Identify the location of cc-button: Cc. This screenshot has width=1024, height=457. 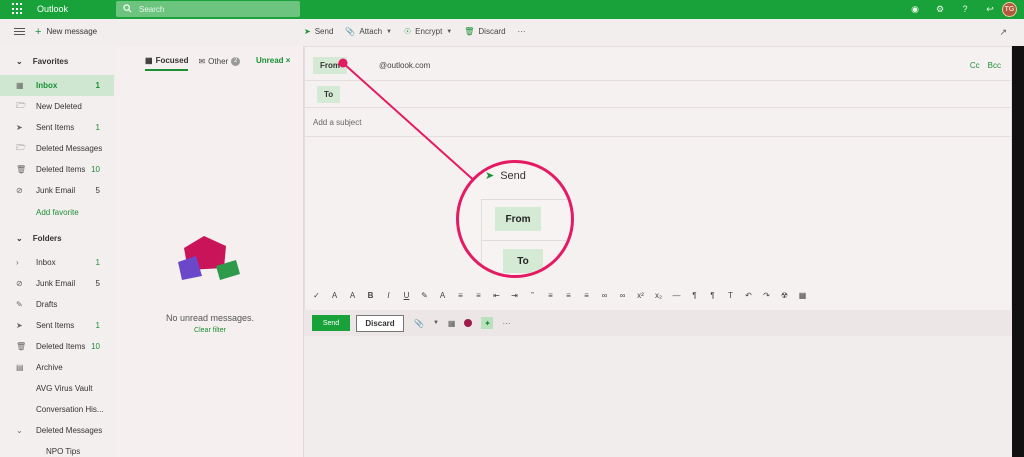
(975, 65).